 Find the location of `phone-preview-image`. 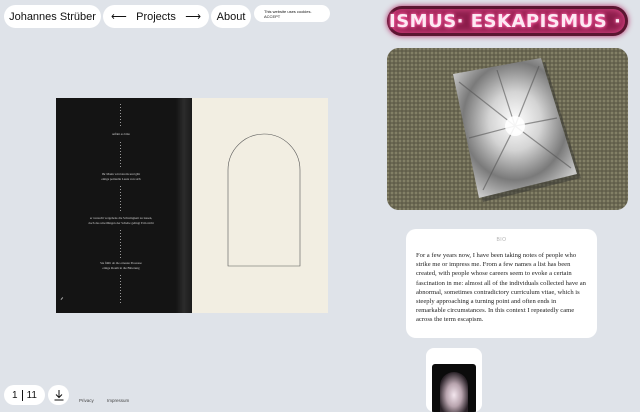

phone-preview-image is located at coordinates (454, 380).